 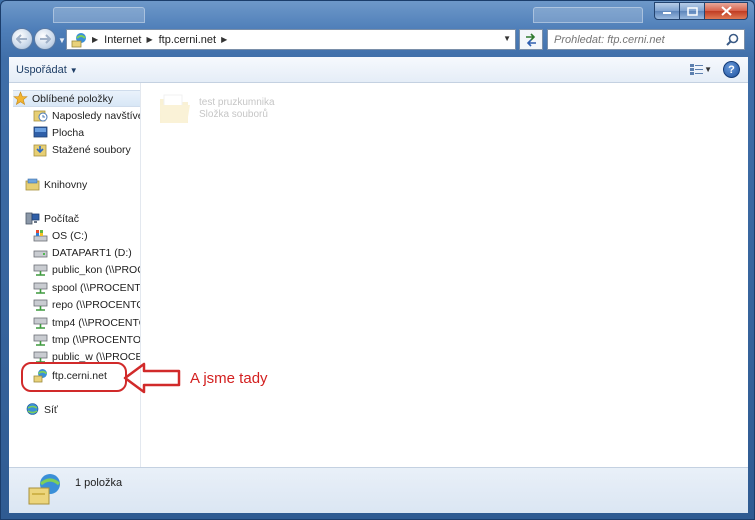 I want to click on close-icon, so click(x=726, y=11).